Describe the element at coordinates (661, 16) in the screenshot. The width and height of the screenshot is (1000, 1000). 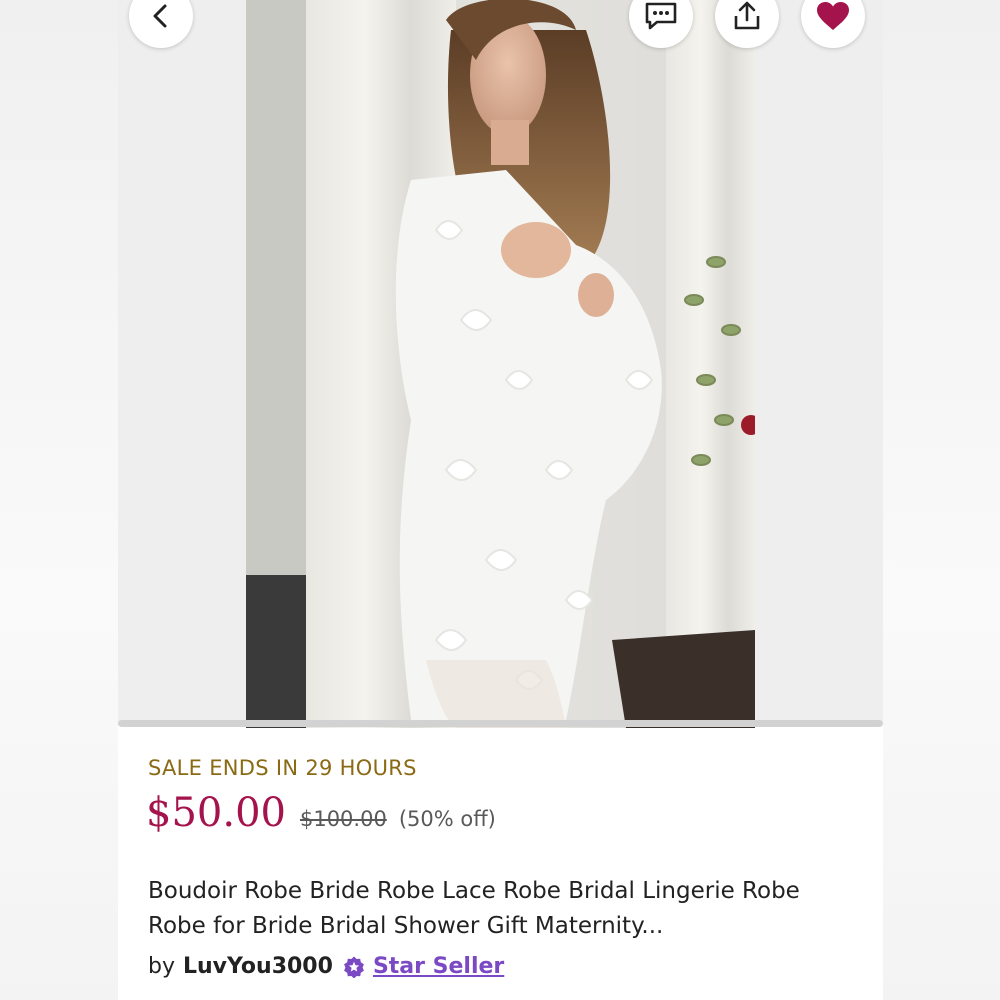
I see `message-bubble-icon` at that location.